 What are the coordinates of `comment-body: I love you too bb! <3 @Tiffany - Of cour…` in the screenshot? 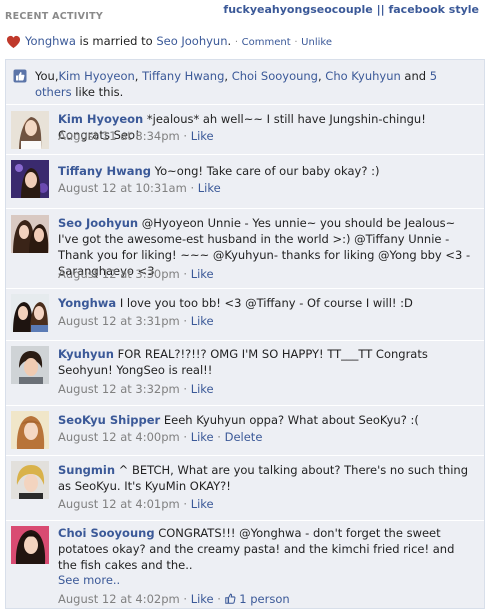 It's located at (264, 303).